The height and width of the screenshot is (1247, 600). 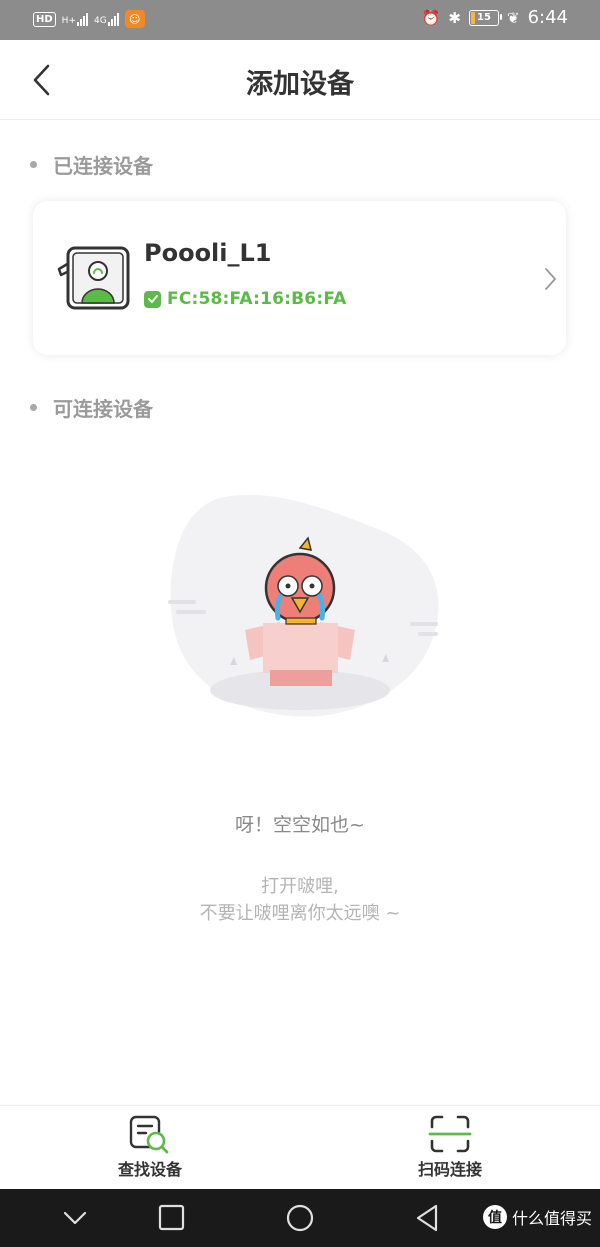 What do you see at coordinates (68, 21) in the screenshot?
I see `signal-label: H+` at bounding box center [68, 21].